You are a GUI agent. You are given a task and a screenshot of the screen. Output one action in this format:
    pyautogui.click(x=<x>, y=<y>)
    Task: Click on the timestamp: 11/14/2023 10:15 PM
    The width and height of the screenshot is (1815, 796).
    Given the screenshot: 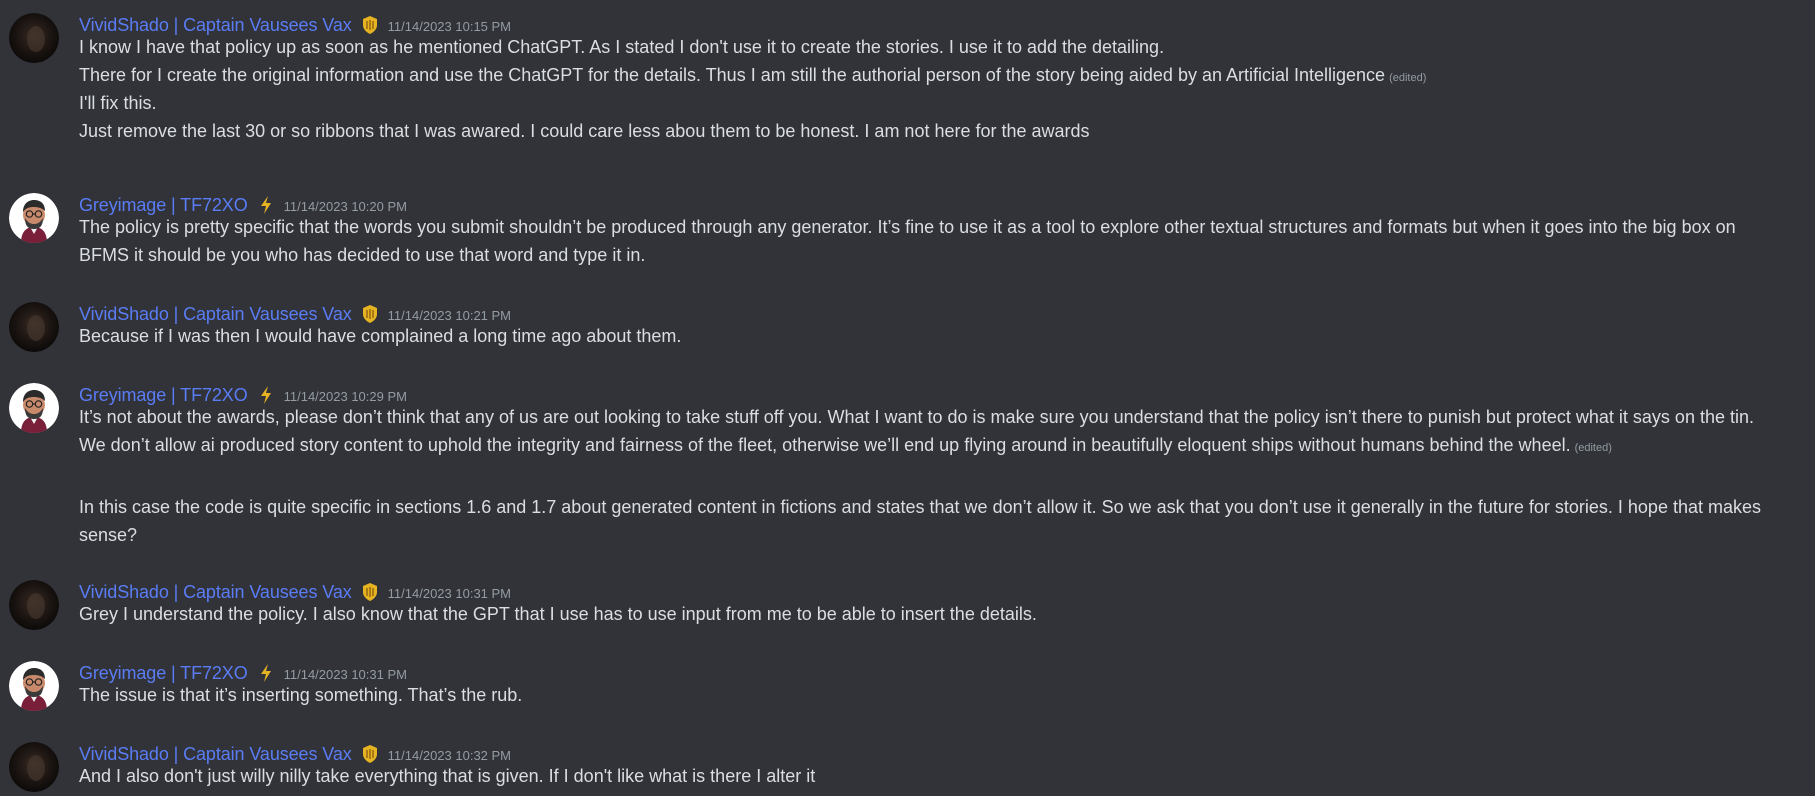 What is the action you would take?
    pyautogui.click(x=449, y=25)
    